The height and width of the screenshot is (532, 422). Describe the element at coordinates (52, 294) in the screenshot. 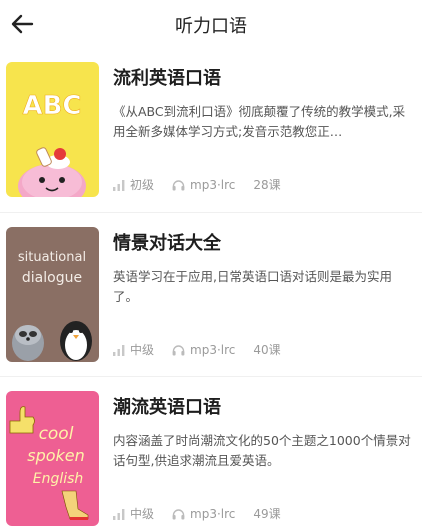

I see `course-cover: situational dialogue` at that location.